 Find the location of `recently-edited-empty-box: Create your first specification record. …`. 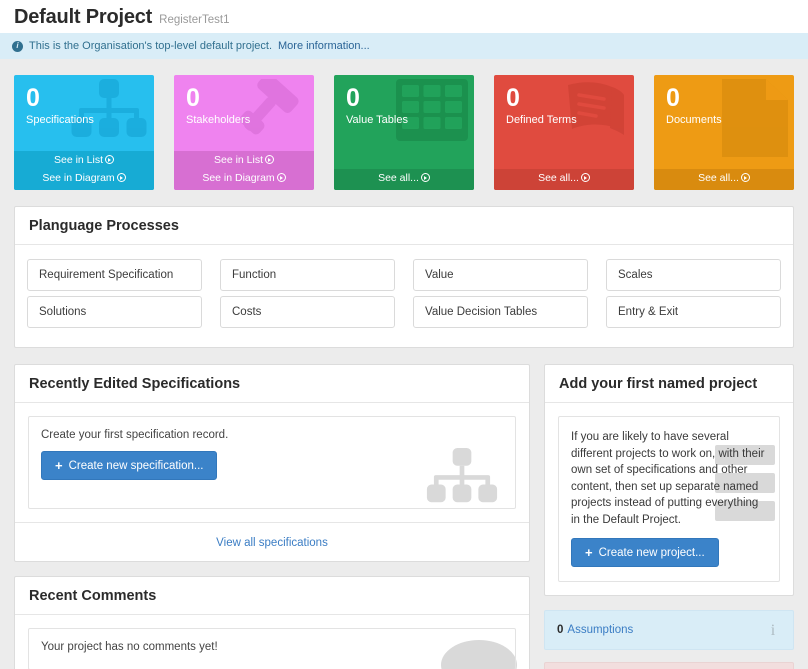

recently-edited-empty-box: Create your first specification record. … is located at coordinates (272, 462).